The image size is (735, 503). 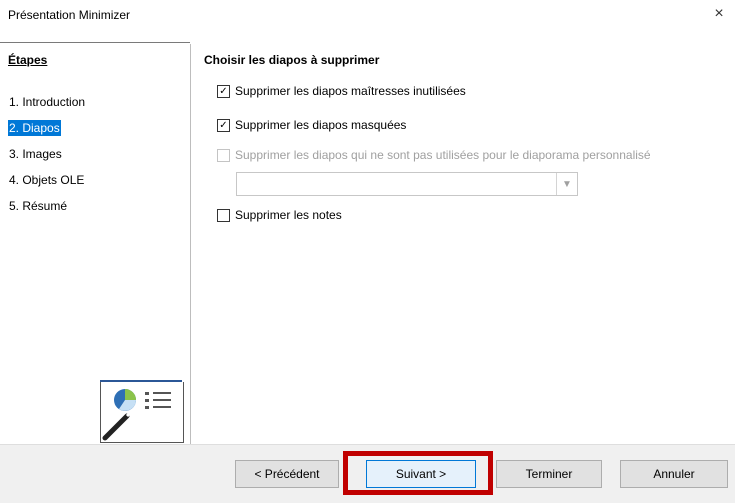 I want to click on chevron-down-icon: ▼, so click(x=566, y=184).